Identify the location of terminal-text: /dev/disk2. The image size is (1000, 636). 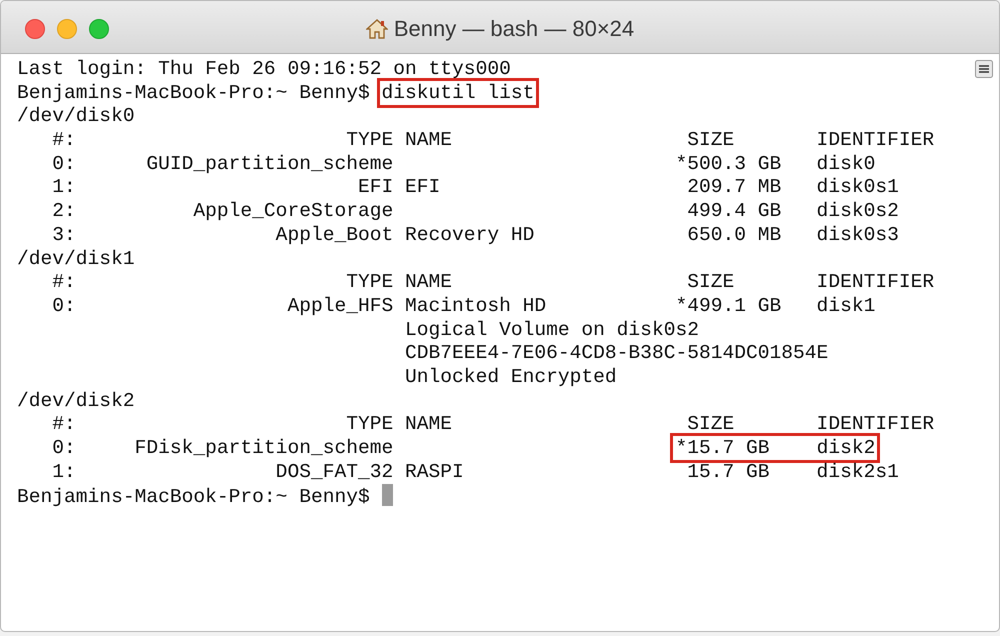
(76, 401).